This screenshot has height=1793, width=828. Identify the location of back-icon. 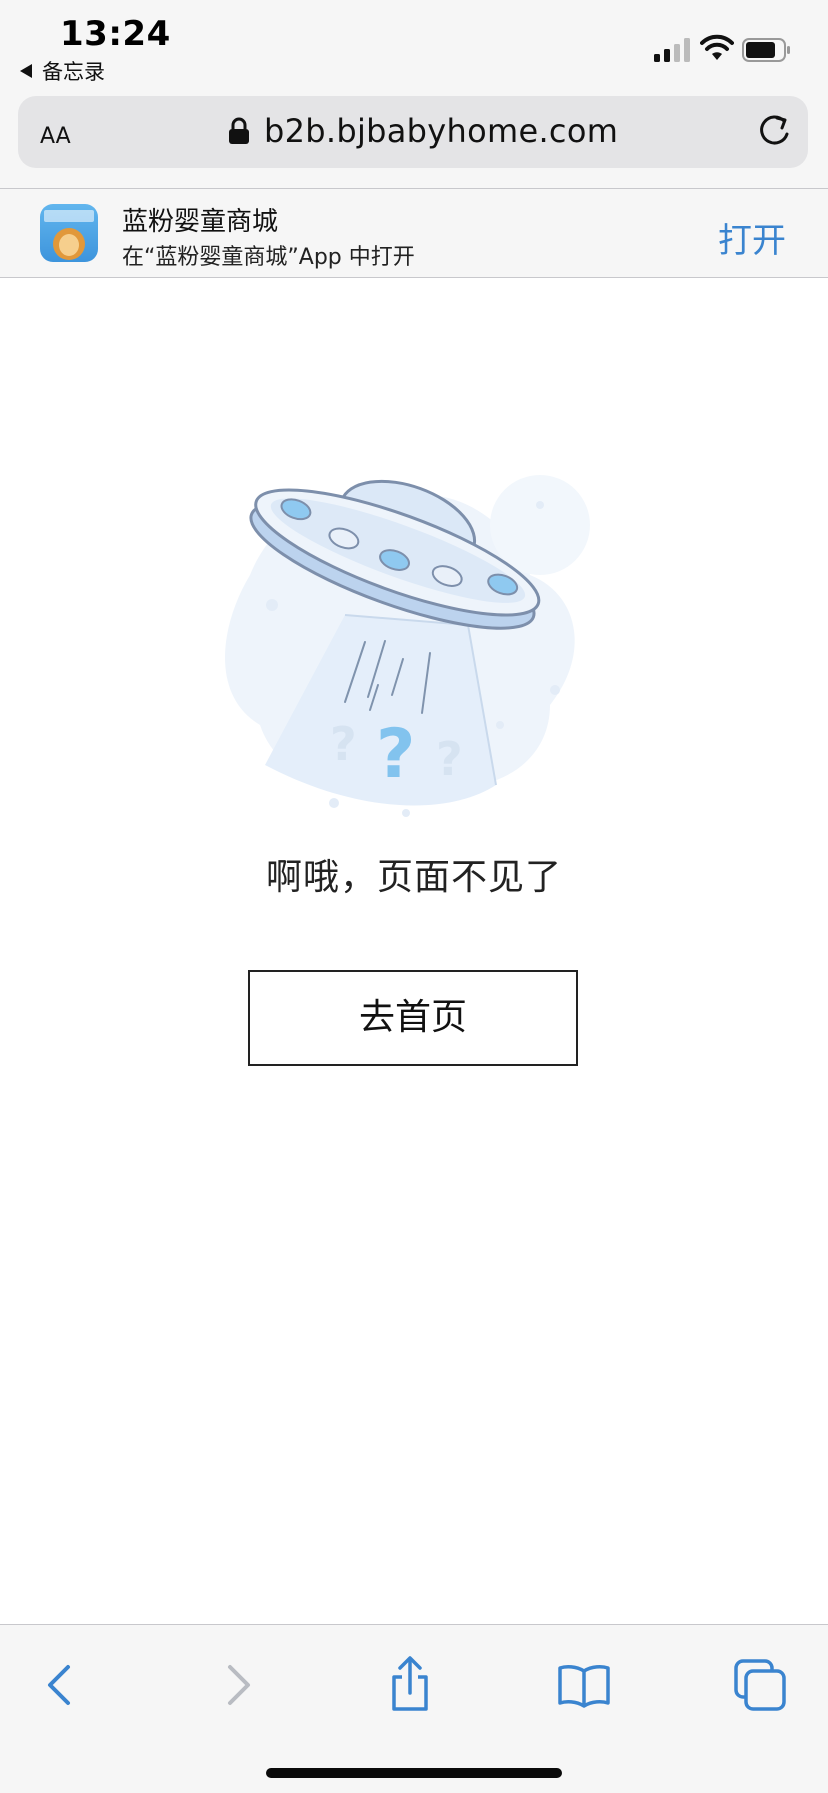
(62, 1685).